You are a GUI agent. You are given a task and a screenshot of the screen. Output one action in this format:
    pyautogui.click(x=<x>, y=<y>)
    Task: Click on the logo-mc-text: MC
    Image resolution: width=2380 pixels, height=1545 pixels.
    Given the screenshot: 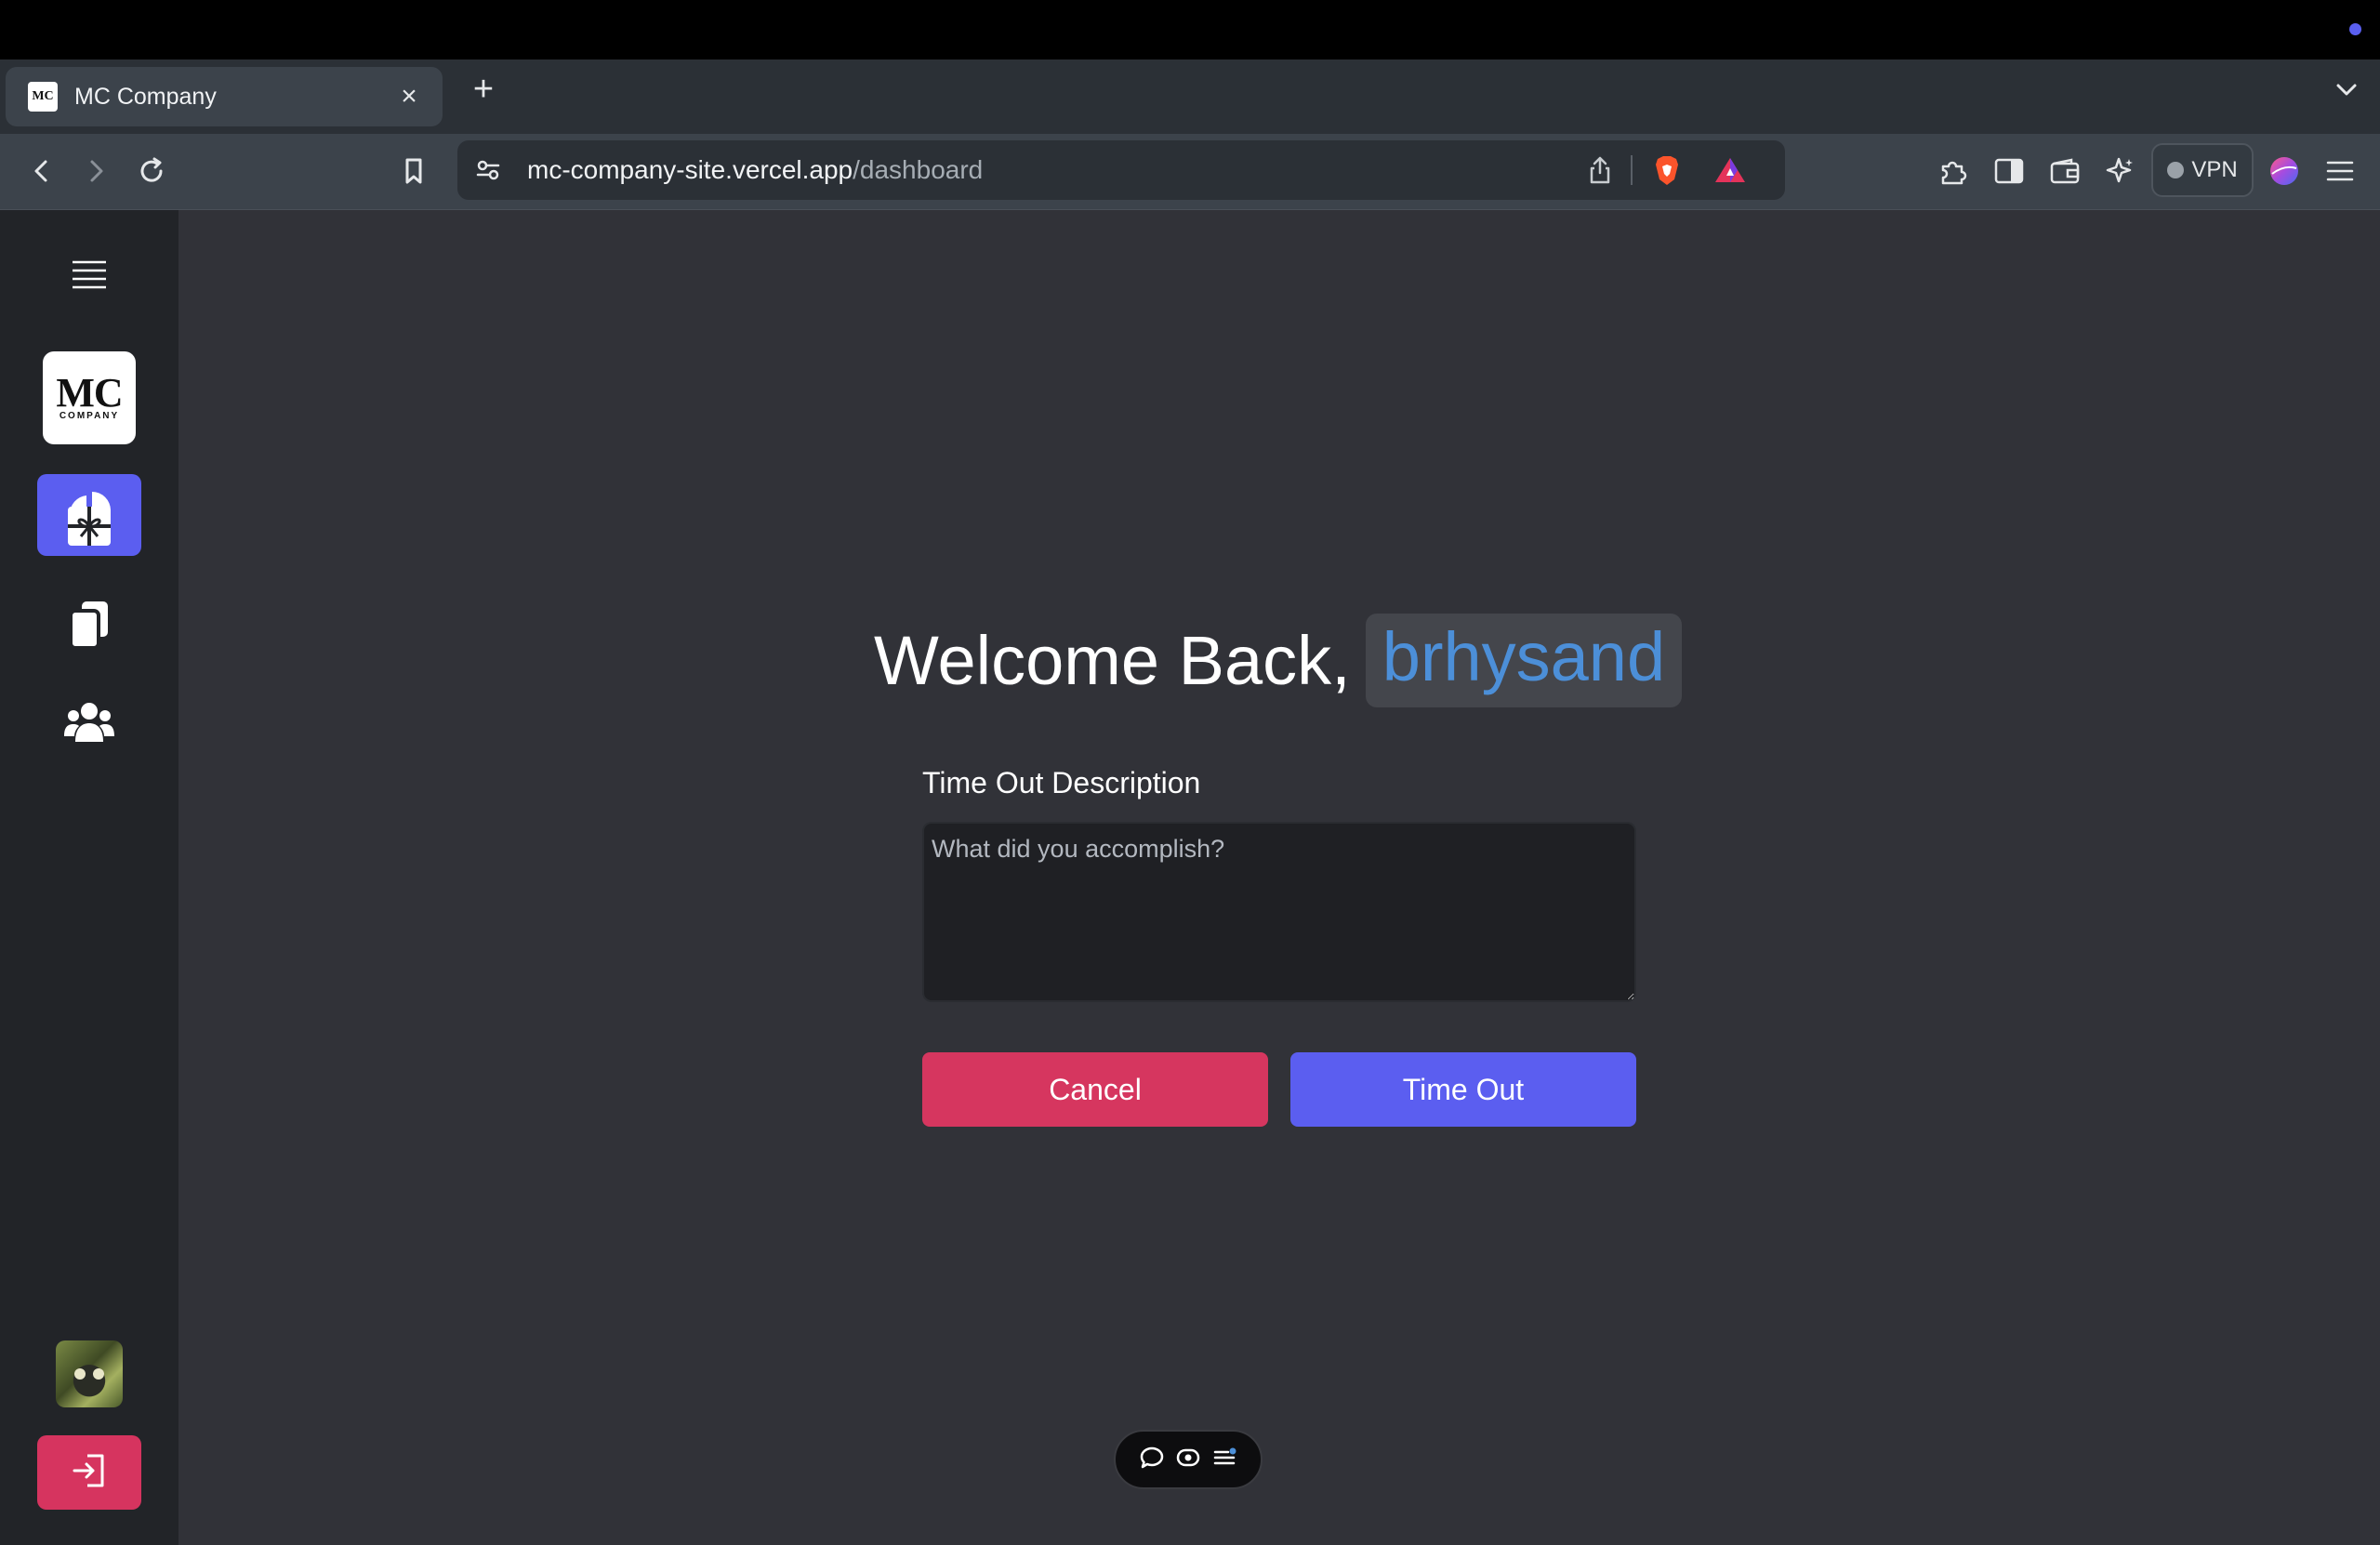 What is the action you would take?
    pyautogui.click(x=89, y=393)
    